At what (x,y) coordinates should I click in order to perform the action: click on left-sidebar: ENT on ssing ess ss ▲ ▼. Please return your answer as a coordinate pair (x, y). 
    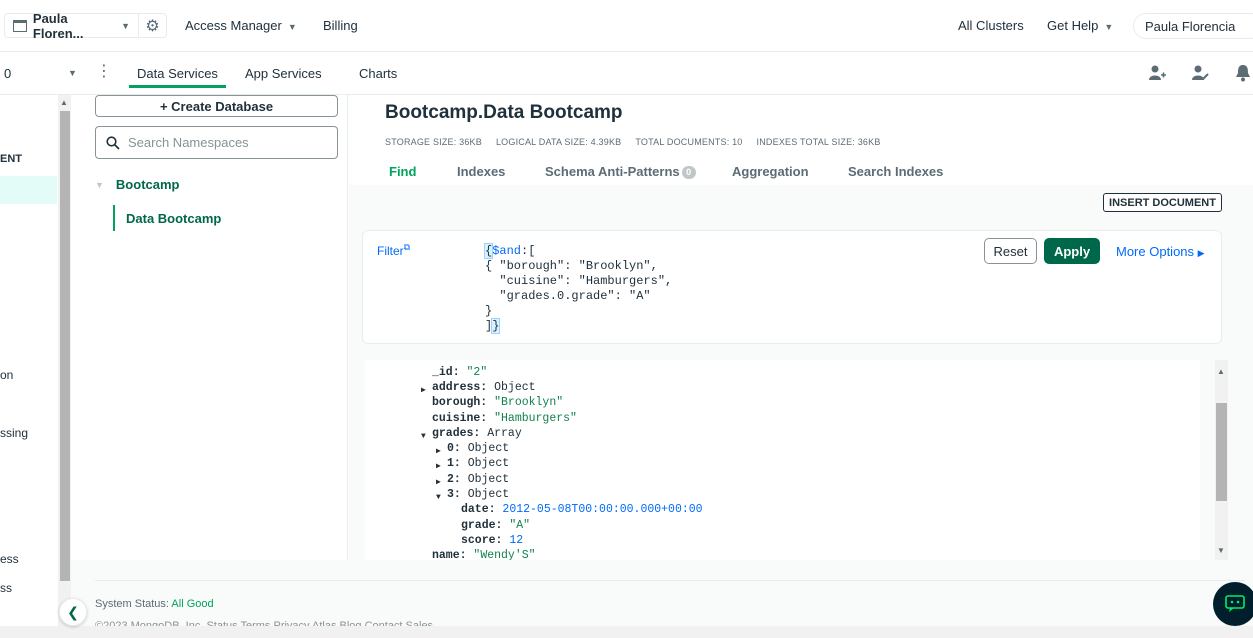
    Looking at the image, I should click on (35, 366).